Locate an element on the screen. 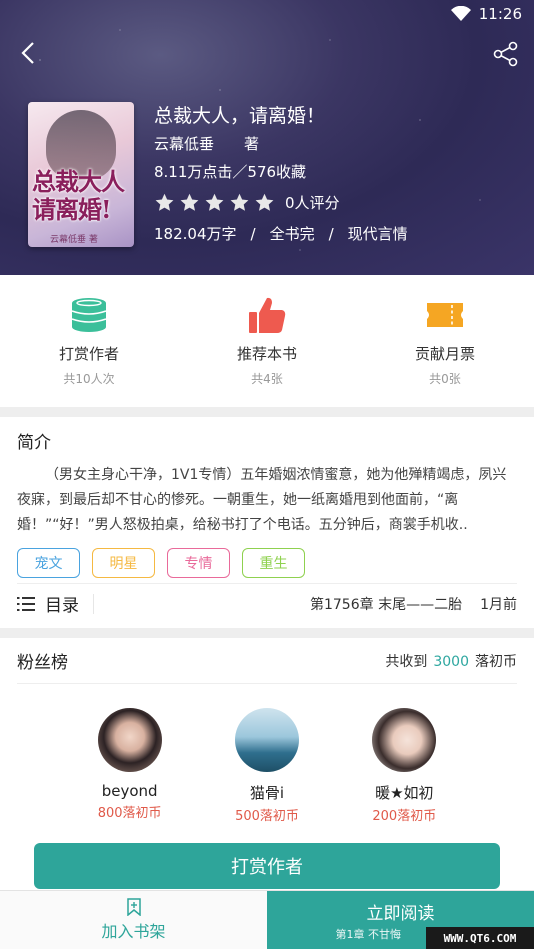 This screenshot has width=534, height=949. rating: 0人评分 is located at coordinates (281, 202).